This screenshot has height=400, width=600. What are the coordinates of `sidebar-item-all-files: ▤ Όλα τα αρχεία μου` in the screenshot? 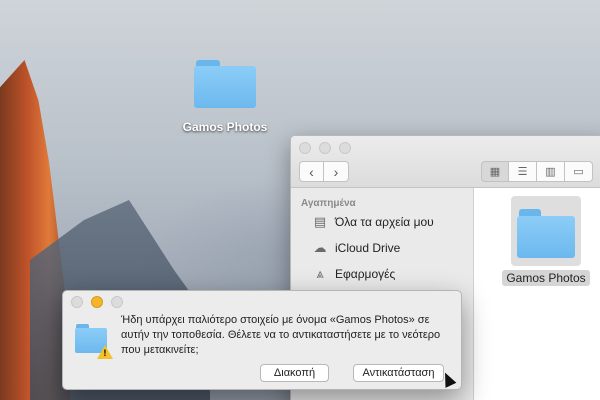 It's located at (382, 222).